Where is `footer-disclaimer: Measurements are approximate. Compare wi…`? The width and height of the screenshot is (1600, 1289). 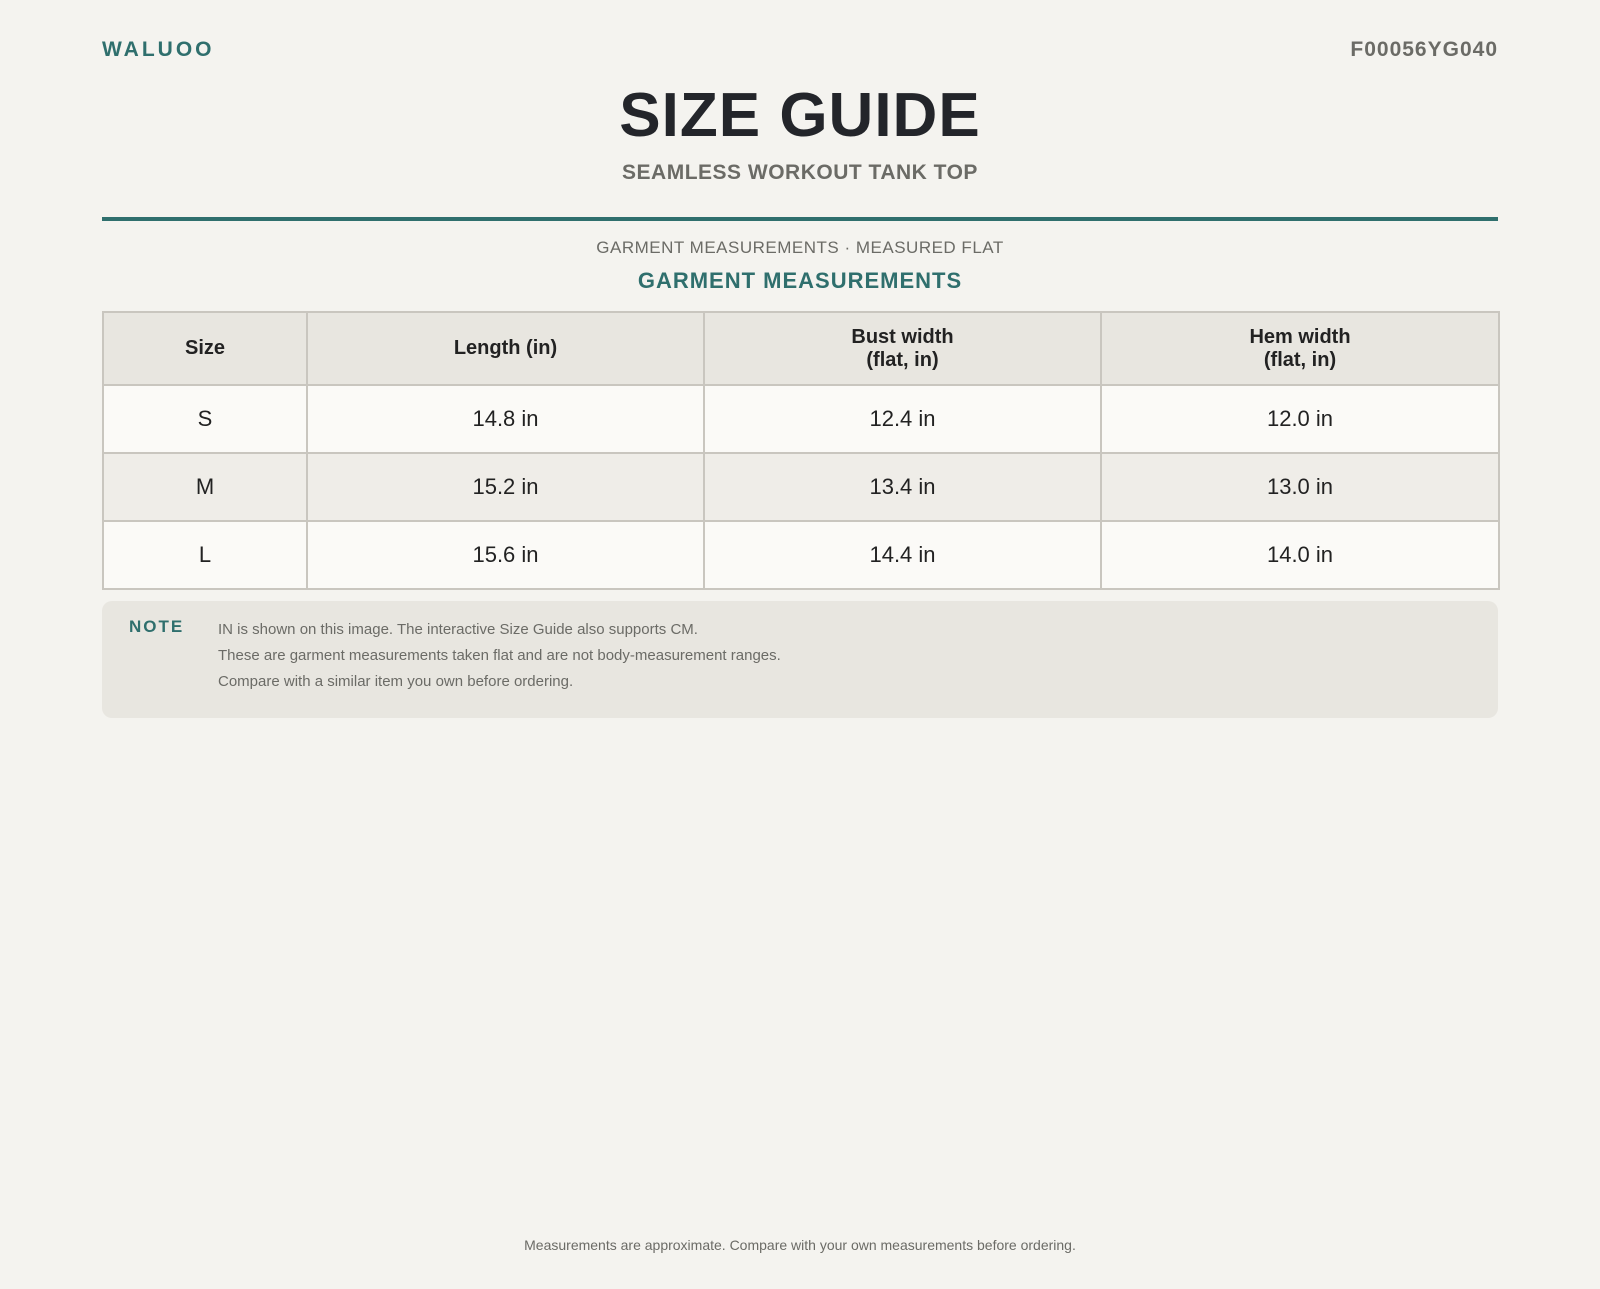
footer-disclaimer: Measurements are approximate. Compare wi… is located at coordinates (800, 1245).